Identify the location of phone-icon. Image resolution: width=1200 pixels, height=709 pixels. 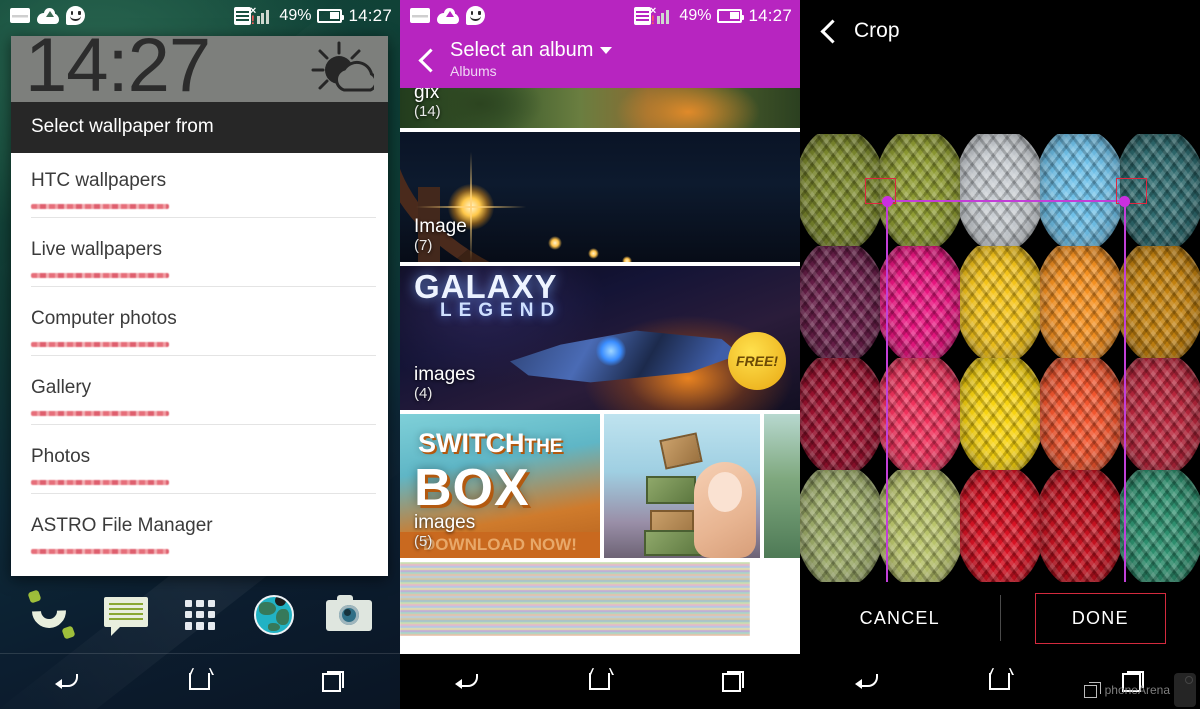
(51, 613).